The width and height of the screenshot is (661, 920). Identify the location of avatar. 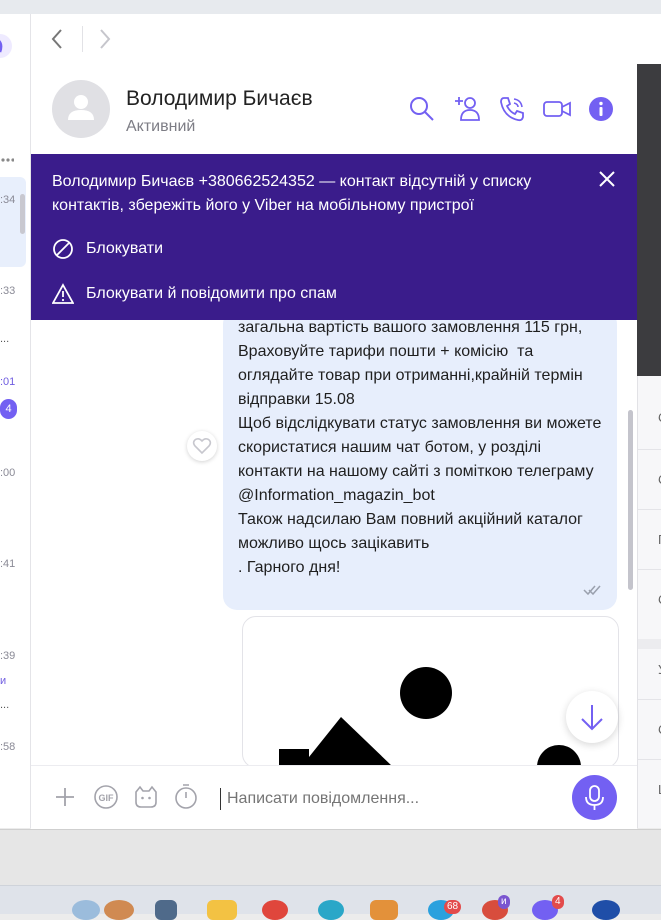
(81, 109).